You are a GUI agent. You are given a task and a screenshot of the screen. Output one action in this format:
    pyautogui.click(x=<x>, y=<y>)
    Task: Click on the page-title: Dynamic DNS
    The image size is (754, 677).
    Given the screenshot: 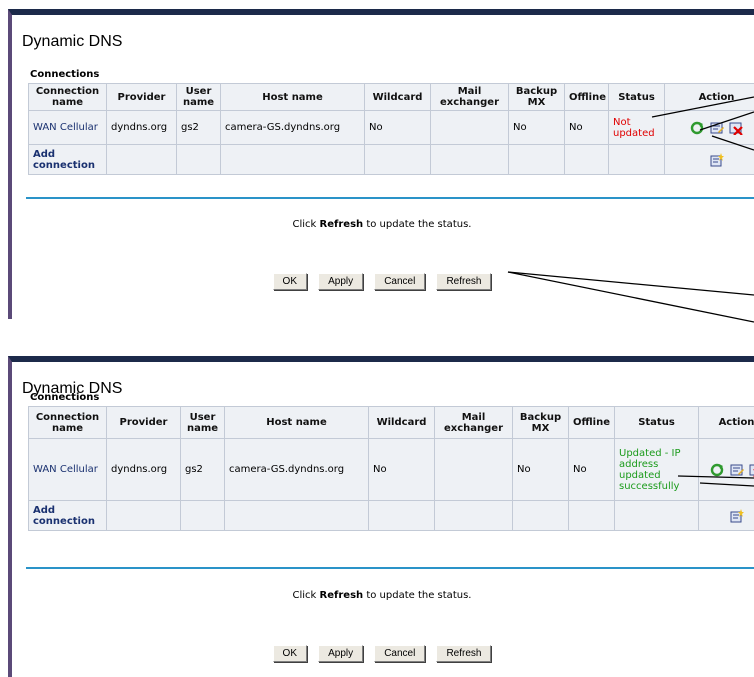 What is the action you would take?
    pyautogui.click(x=72, y=41)
    